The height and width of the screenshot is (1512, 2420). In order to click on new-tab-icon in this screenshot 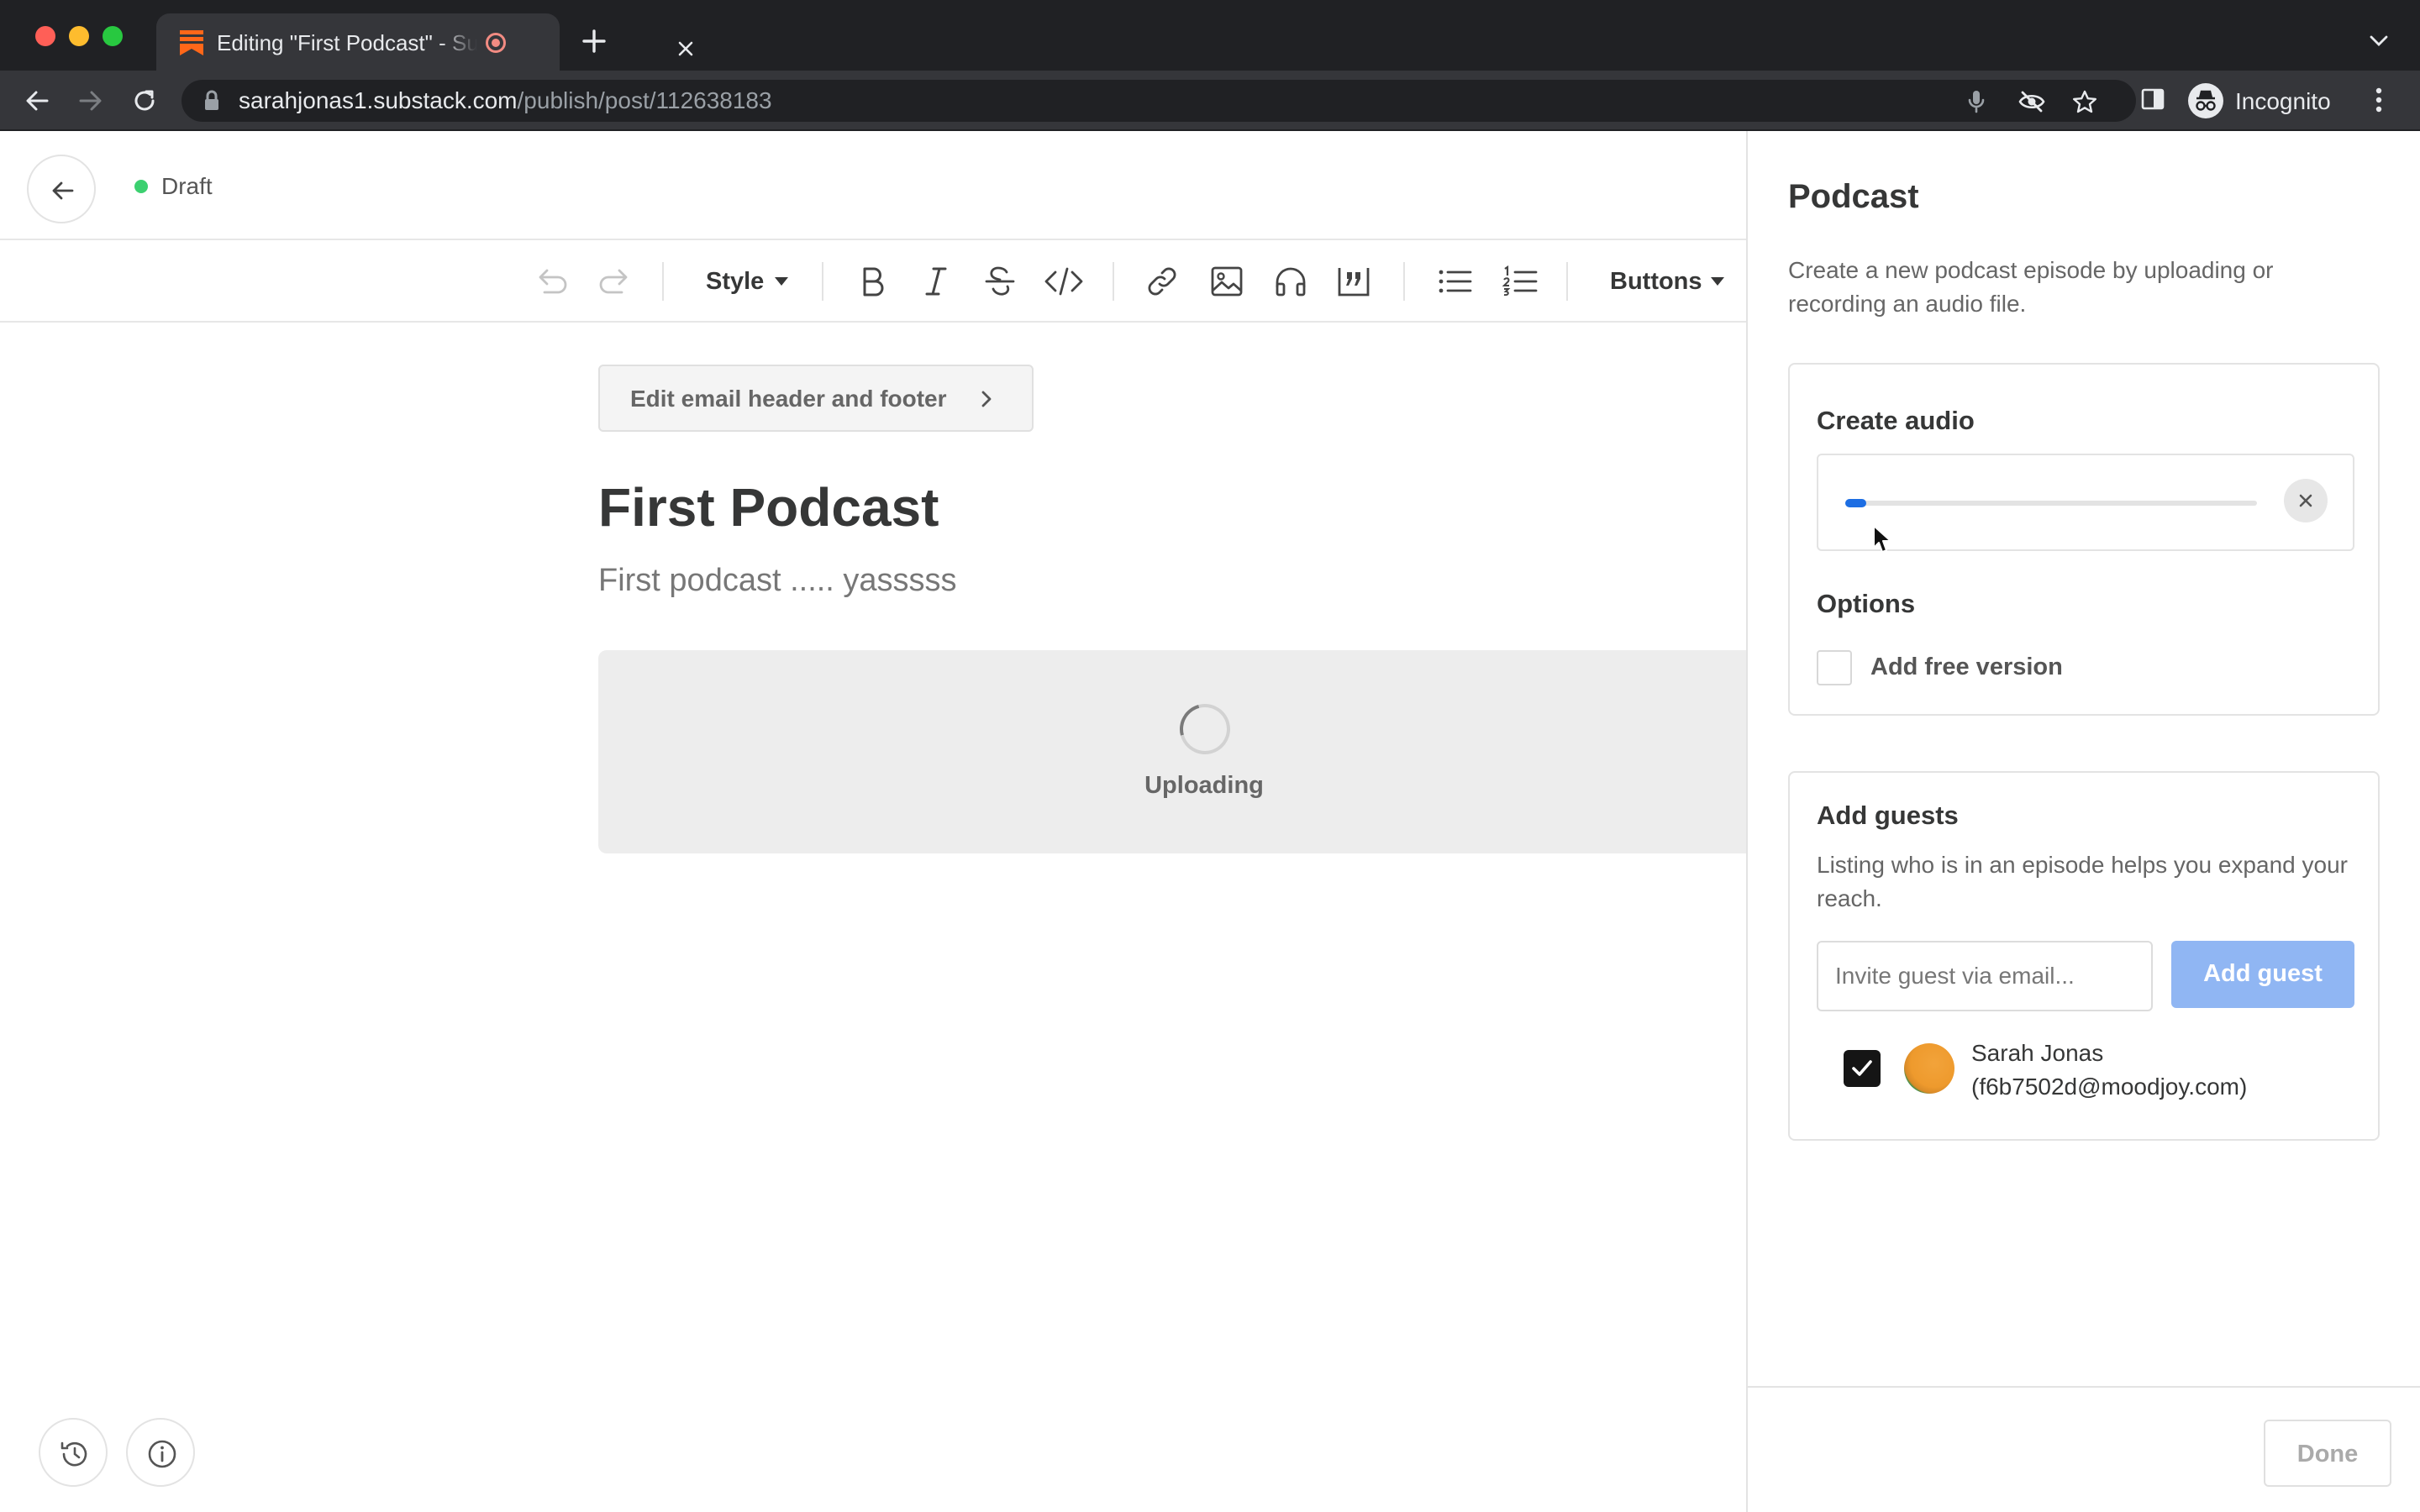, I will do `click(594, 41)`.